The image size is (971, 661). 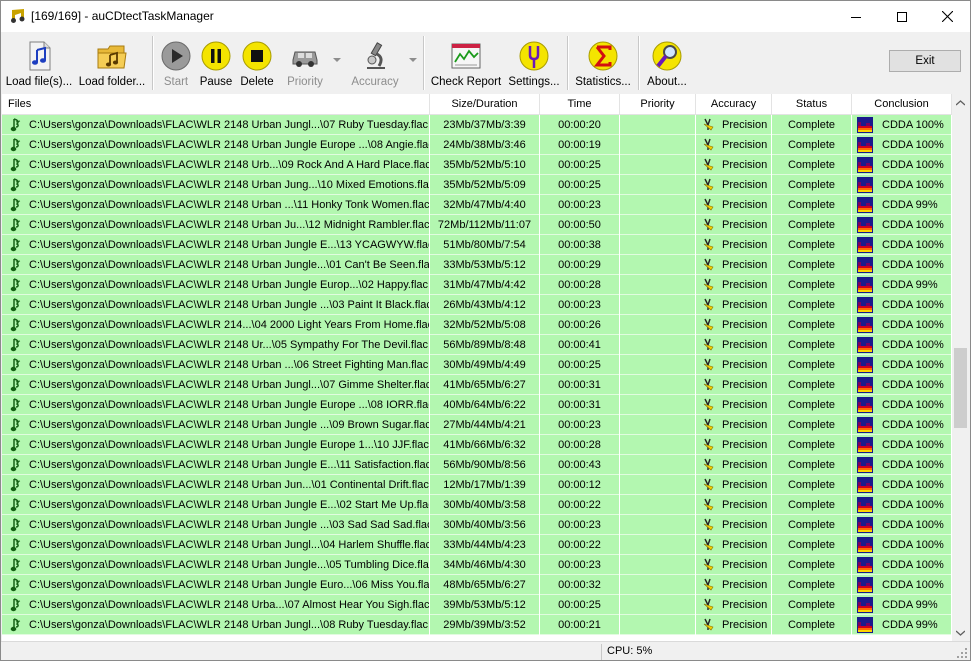 What do you see at coordinates (337, 60) in the screenshot?
I see `priority-dropdown-icon` at bounding box center [337, 60].